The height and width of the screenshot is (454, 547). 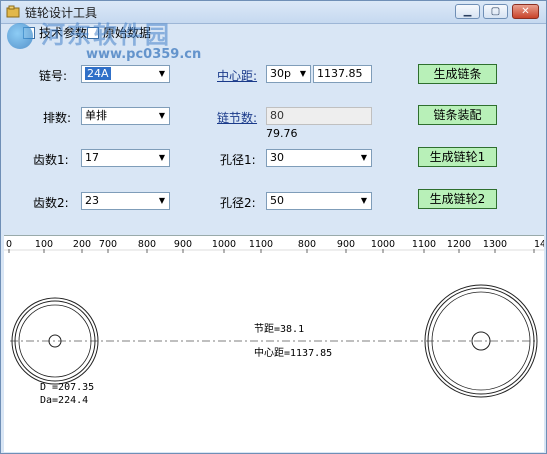 I want to click on chain-no-label: 链号:, so click(x=53, y=76).